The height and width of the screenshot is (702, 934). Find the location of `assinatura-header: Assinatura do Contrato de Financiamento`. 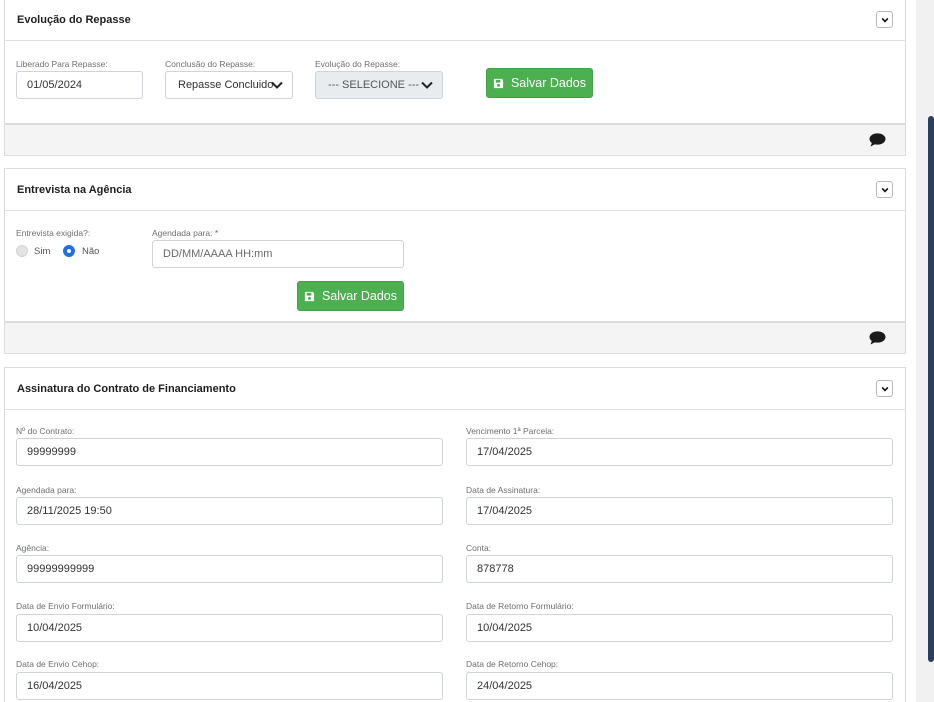

assinatura-header: Assinatura do Contrato de Financiamento is located at coordinates (455, 389).